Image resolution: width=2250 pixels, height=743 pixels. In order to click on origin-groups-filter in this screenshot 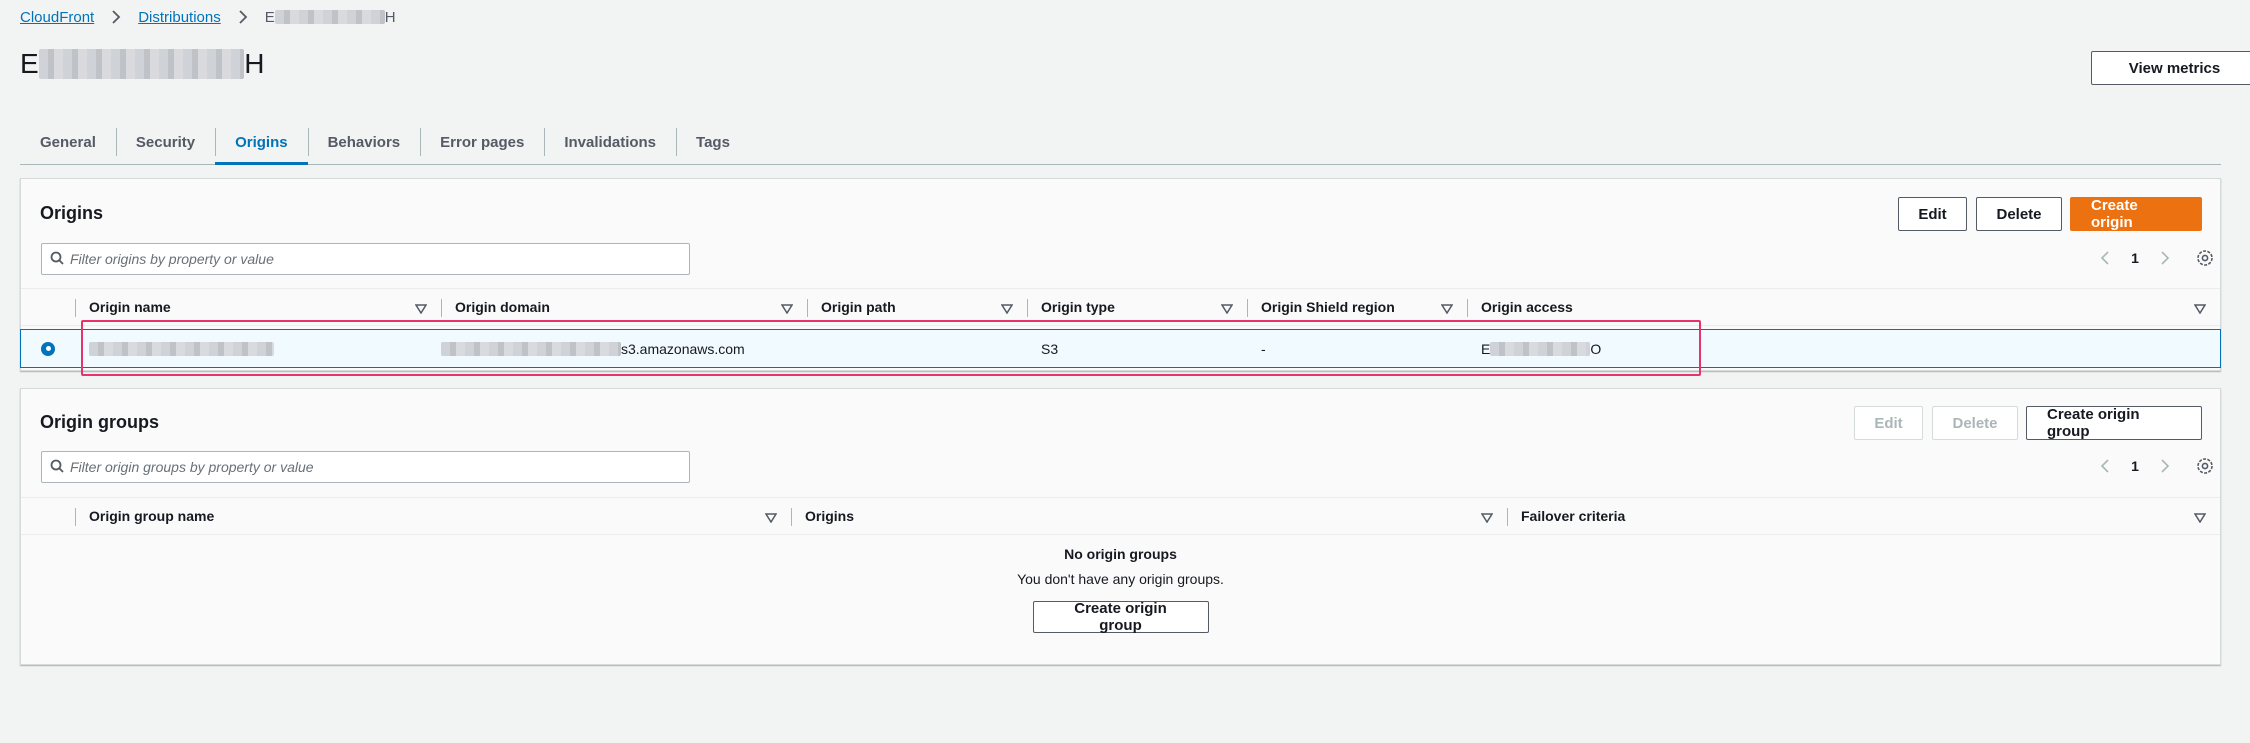, I will do `click(365, 467)`.